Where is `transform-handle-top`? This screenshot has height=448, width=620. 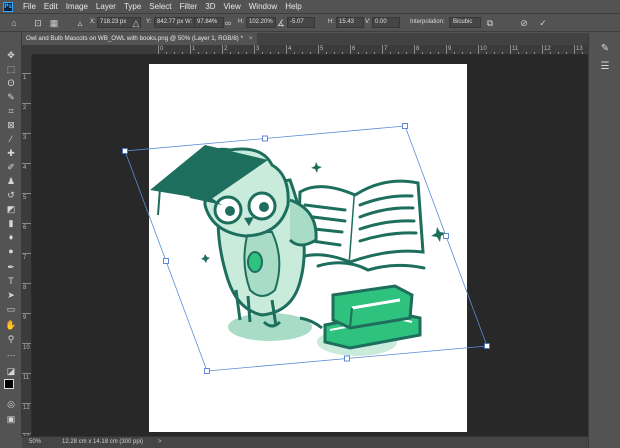 transform-handle-top is located at coordinates (265, 138).